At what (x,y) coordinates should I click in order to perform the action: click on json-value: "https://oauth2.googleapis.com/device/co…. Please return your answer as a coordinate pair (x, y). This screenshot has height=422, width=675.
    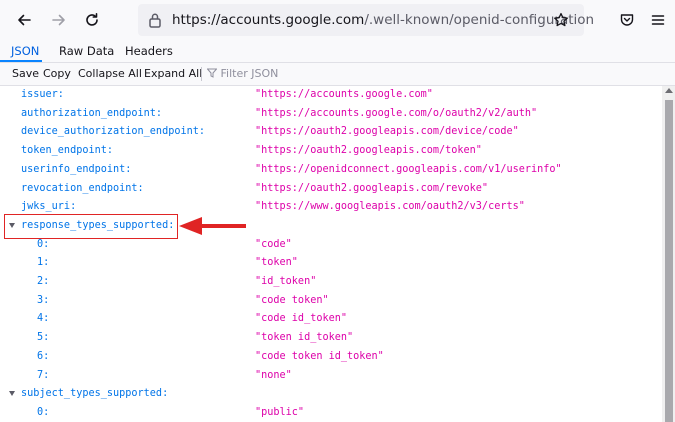
    Looking at the image, I should click on (387, 132).